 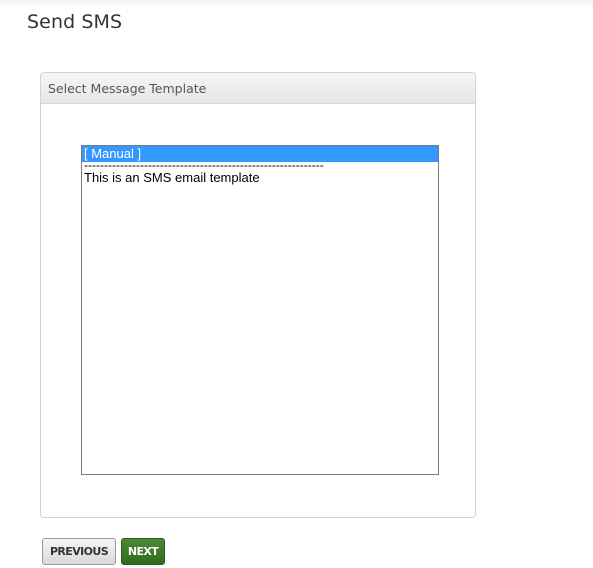 I want to click on next-button: NEXT, so click(x=143, y=551).